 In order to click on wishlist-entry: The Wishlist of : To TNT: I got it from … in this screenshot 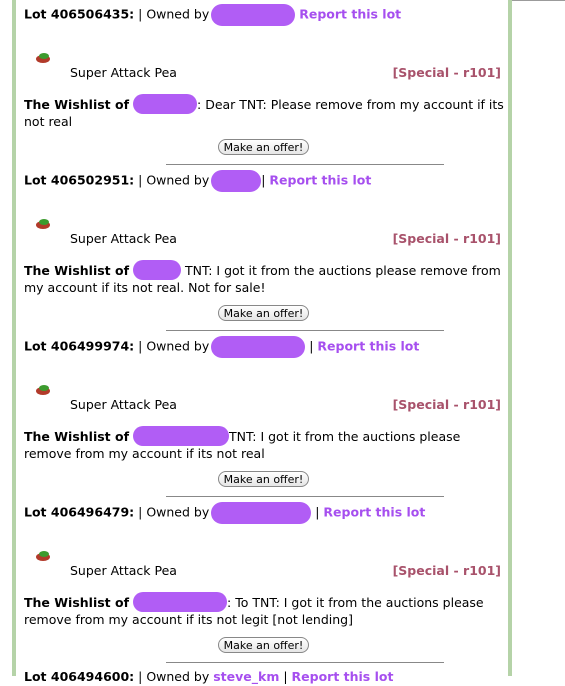, I will do `click(264, 609)`.